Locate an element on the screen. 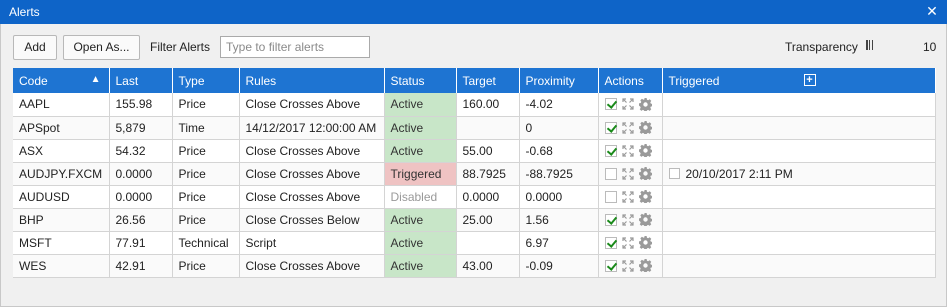  cell-code: WES is located at coordinates (61, 266).